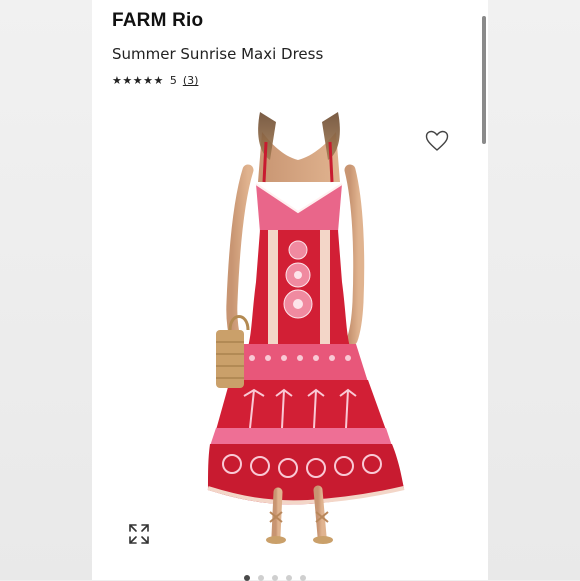 The height and width of the screenshot is (581, 580). Describe the element at coordinates (218, 54) in the screenshot. I see `product-title: Summer Sunrise Maxi Dress` at that location.